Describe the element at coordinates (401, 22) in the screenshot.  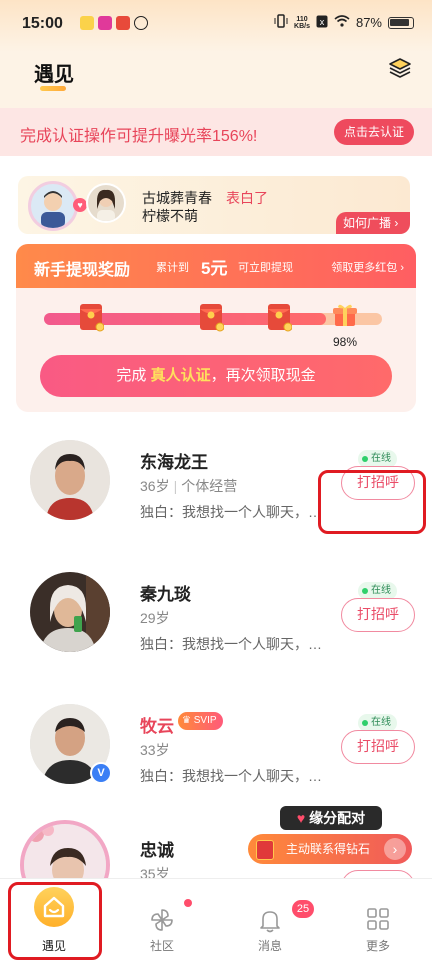
I see `battery-icon` at that location.